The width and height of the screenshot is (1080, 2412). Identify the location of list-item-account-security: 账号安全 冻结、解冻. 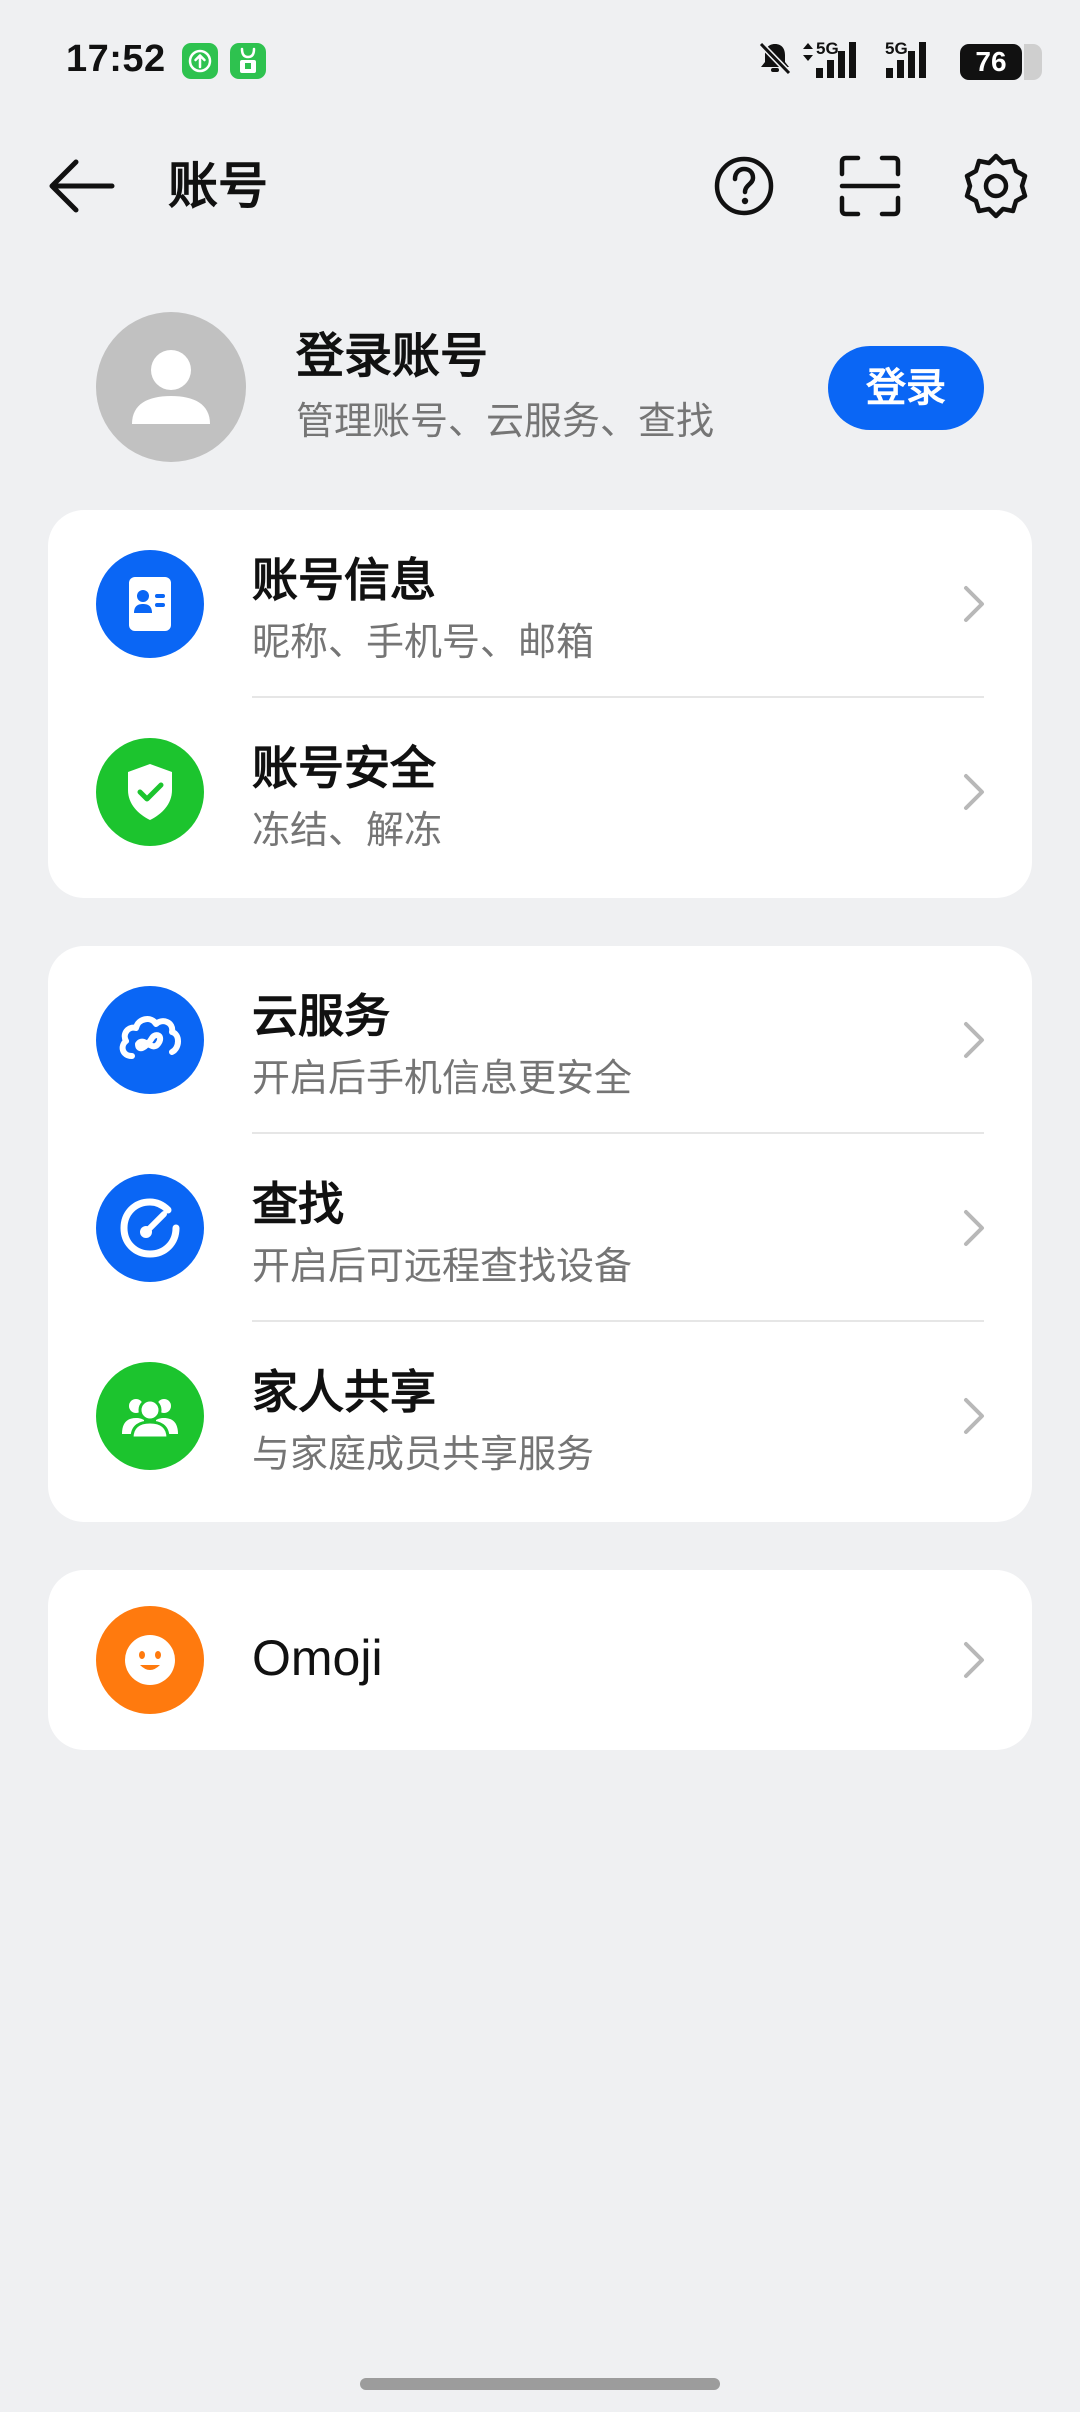
(540, 792).